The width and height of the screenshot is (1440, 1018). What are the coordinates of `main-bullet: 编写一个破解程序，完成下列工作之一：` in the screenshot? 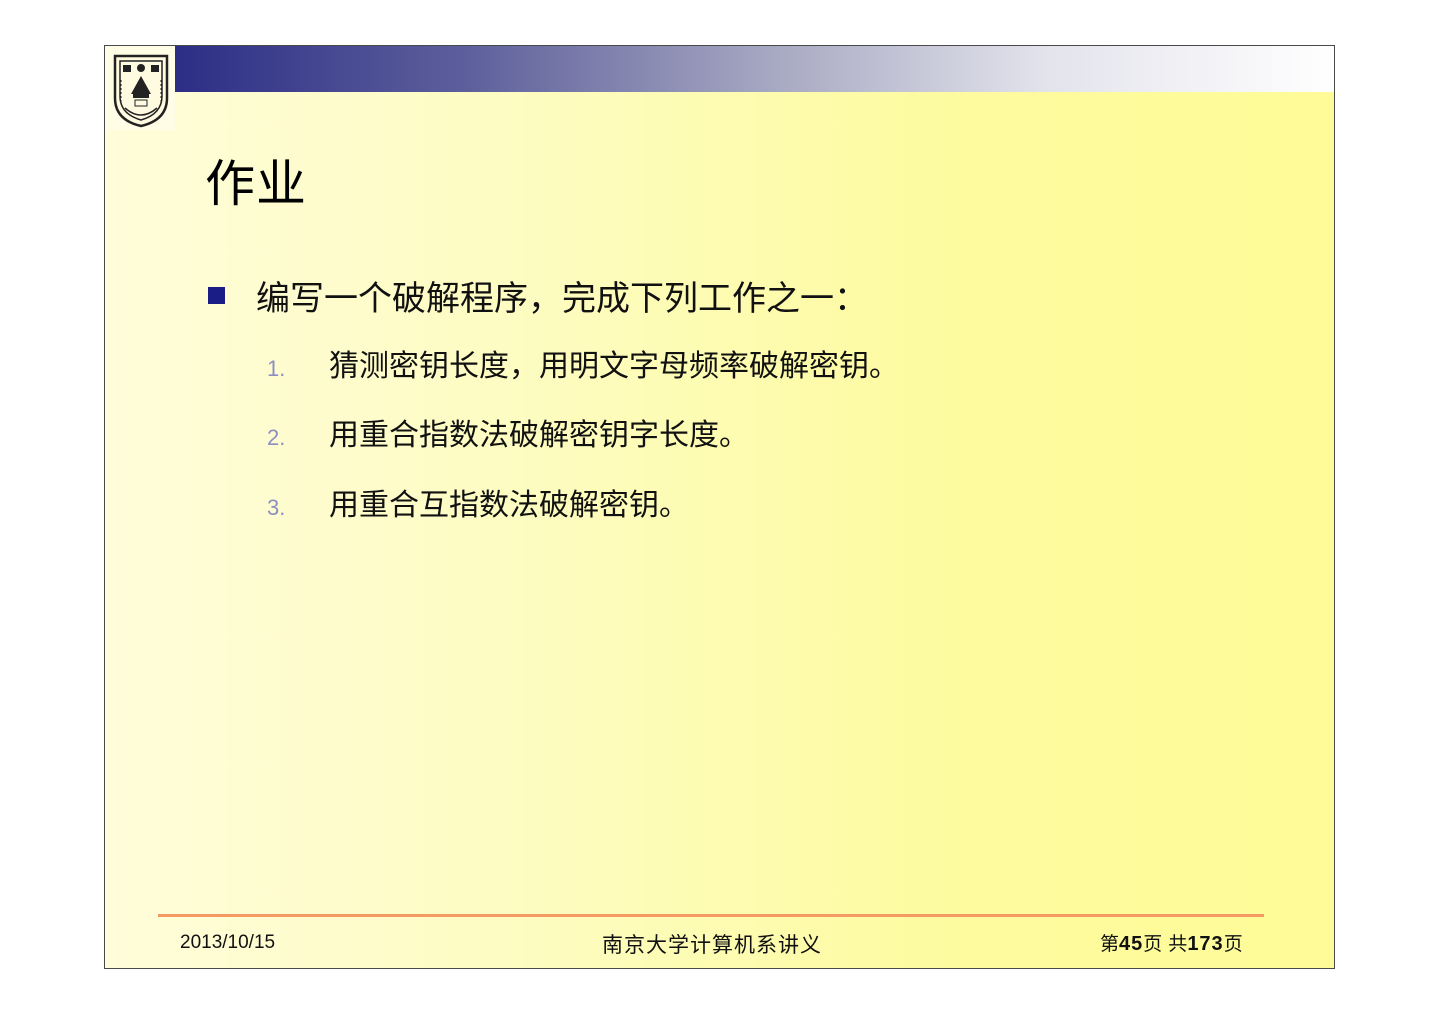 It's located at (538, 295).